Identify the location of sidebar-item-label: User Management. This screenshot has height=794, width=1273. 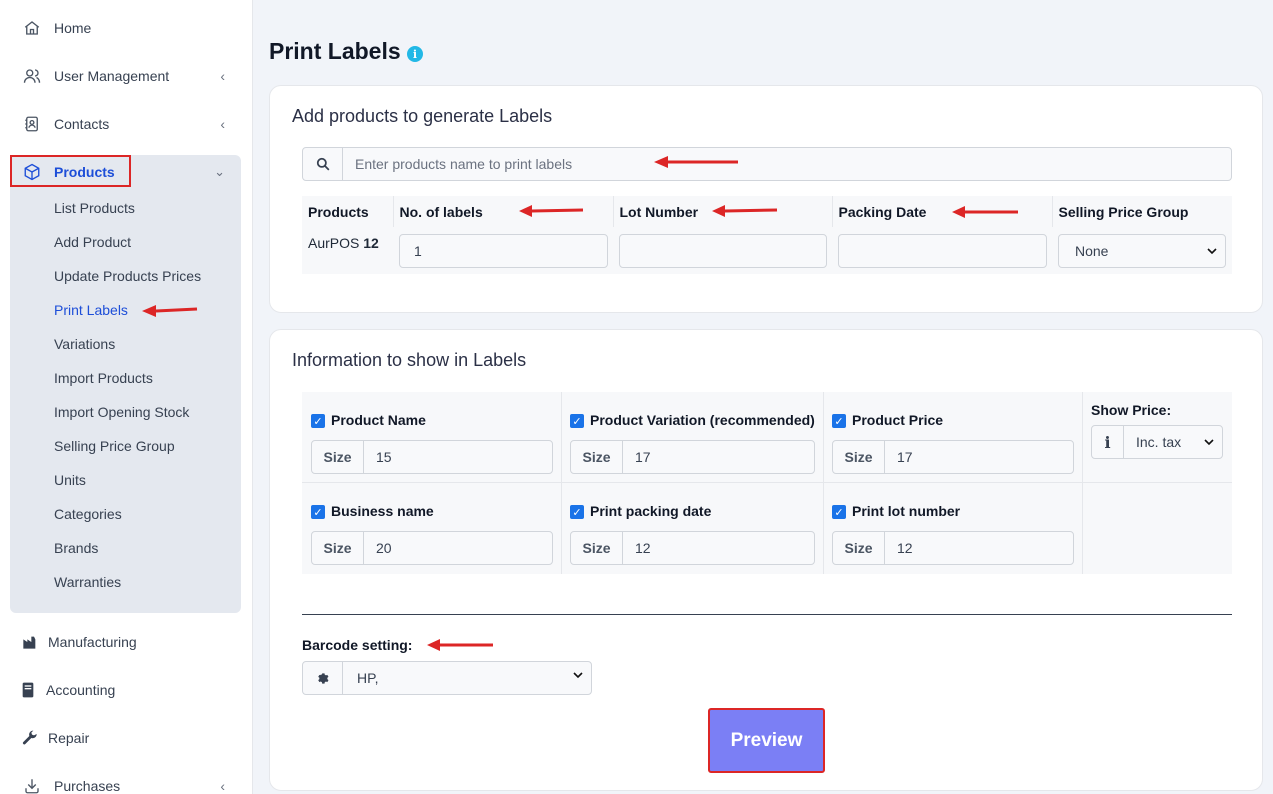
(112, 76).